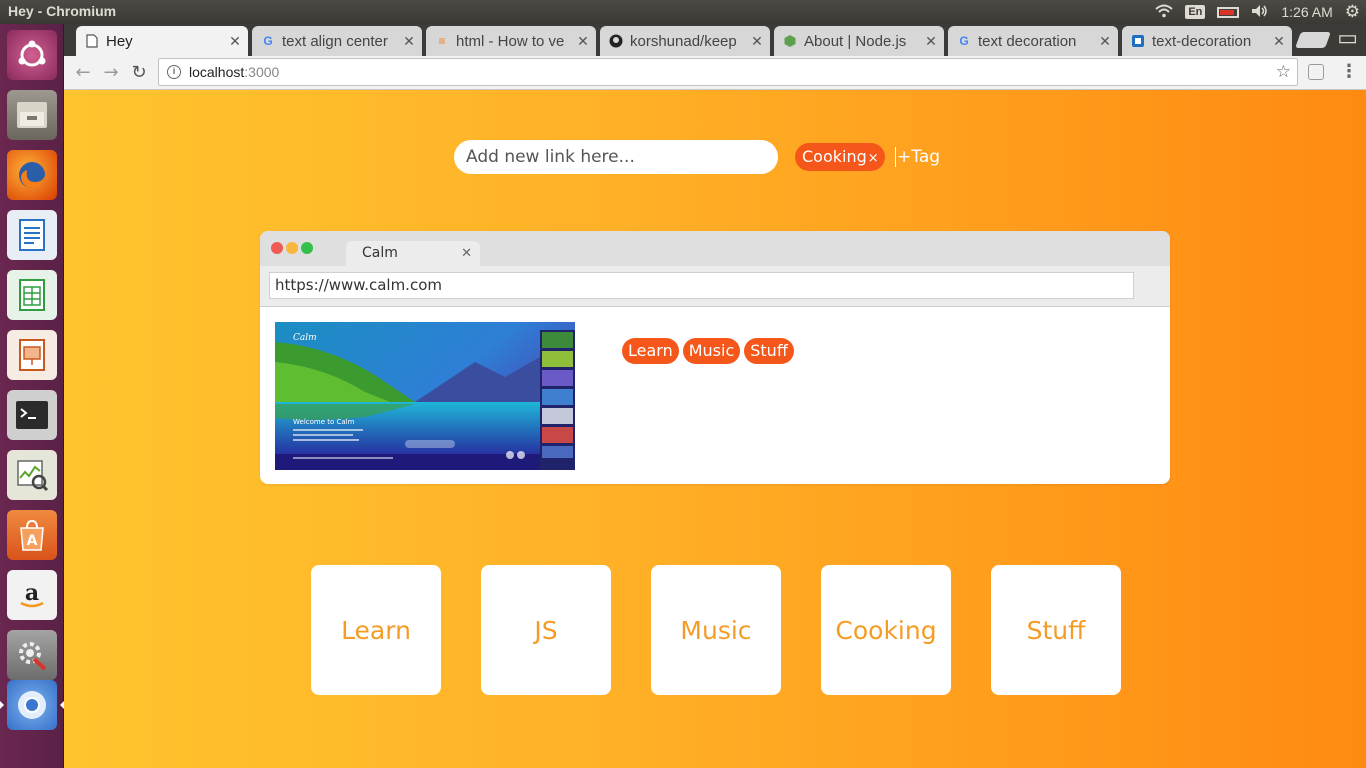 The height and width of the screenshot is (768, 1366). I want to click on tab-github-korshunad: korshunad/keep ✕, so click(685, 41).